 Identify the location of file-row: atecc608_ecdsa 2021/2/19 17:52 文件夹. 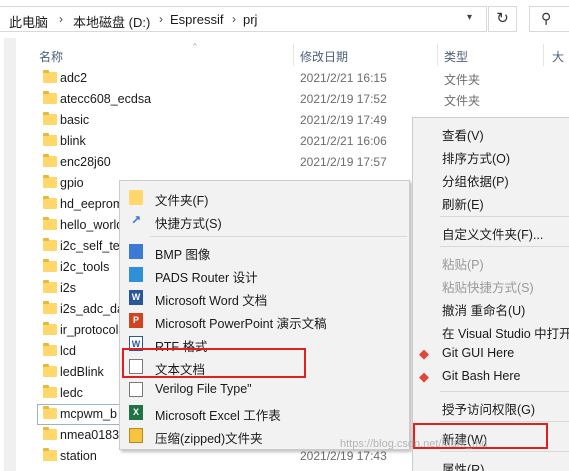
(294, 99).